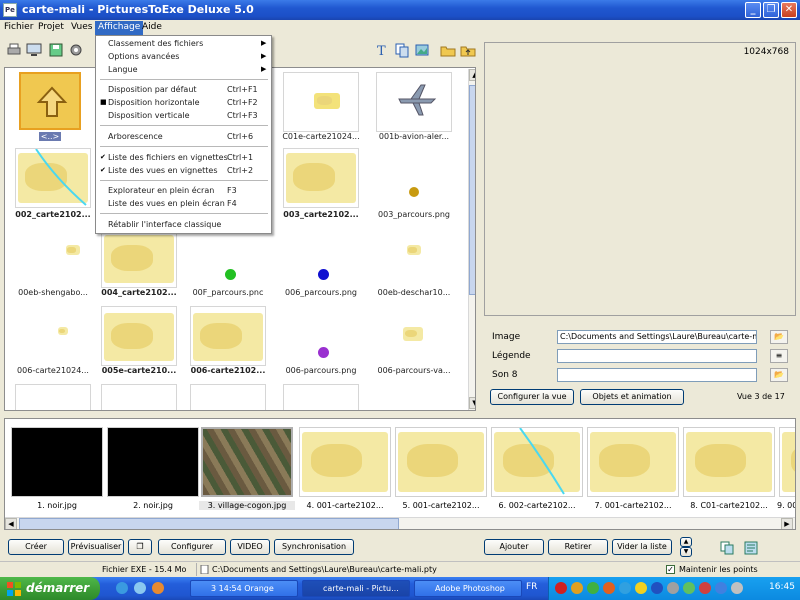 Image resolution: width=800 pixels, height=600 pixels. I want to click on menu-projet: Projet, so click(51, 27).